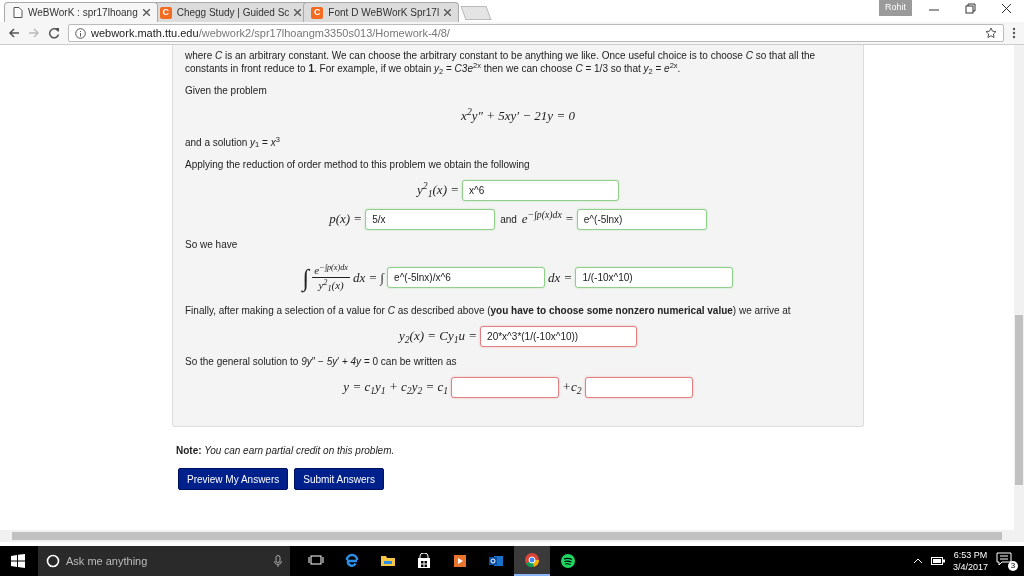 The width and height of the screenshot is (1024, 576). Describe the element at coordinates (991, 33) in the screenshot. I see `star-icon` at that location.